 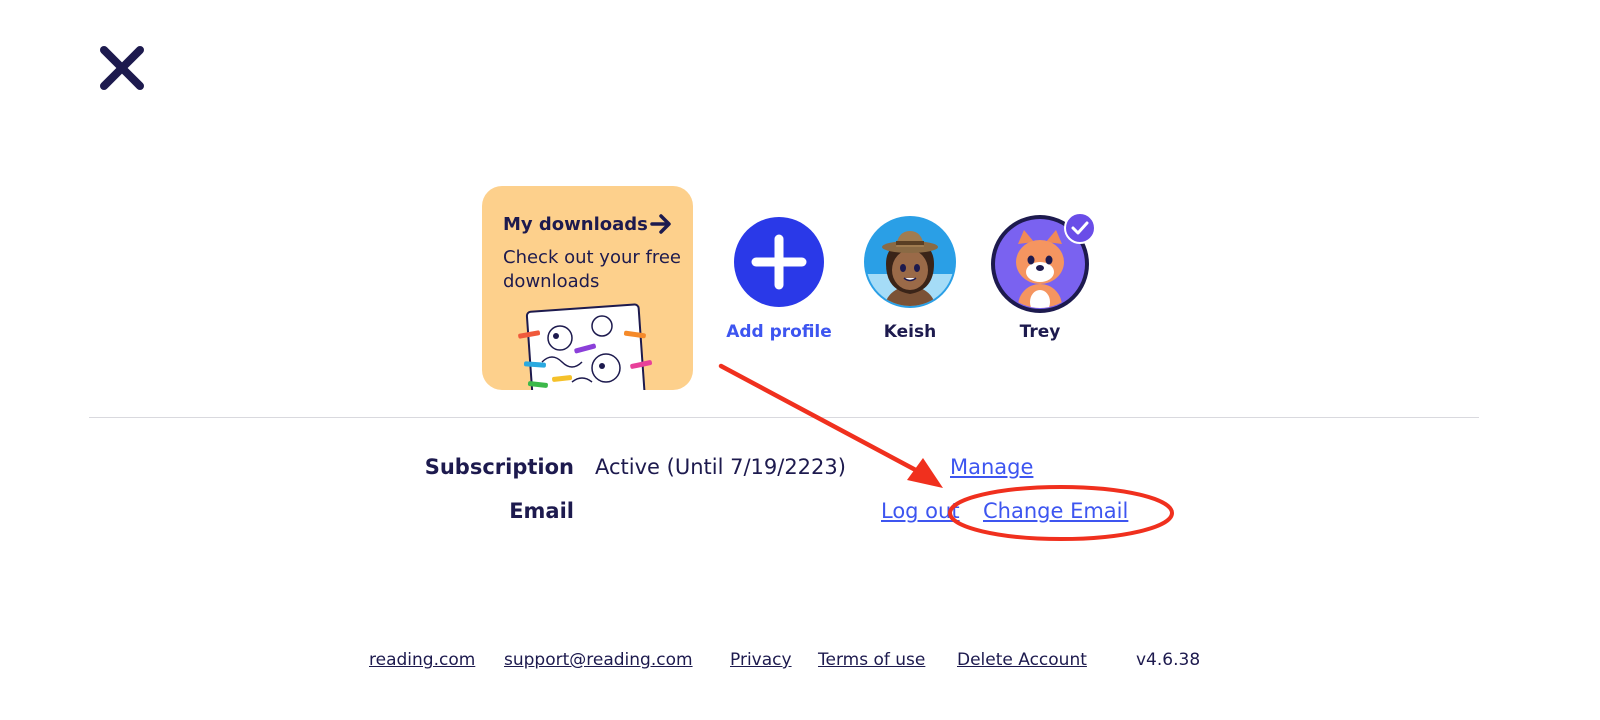 I want to click on close-icon, so click(x=122, y=68).